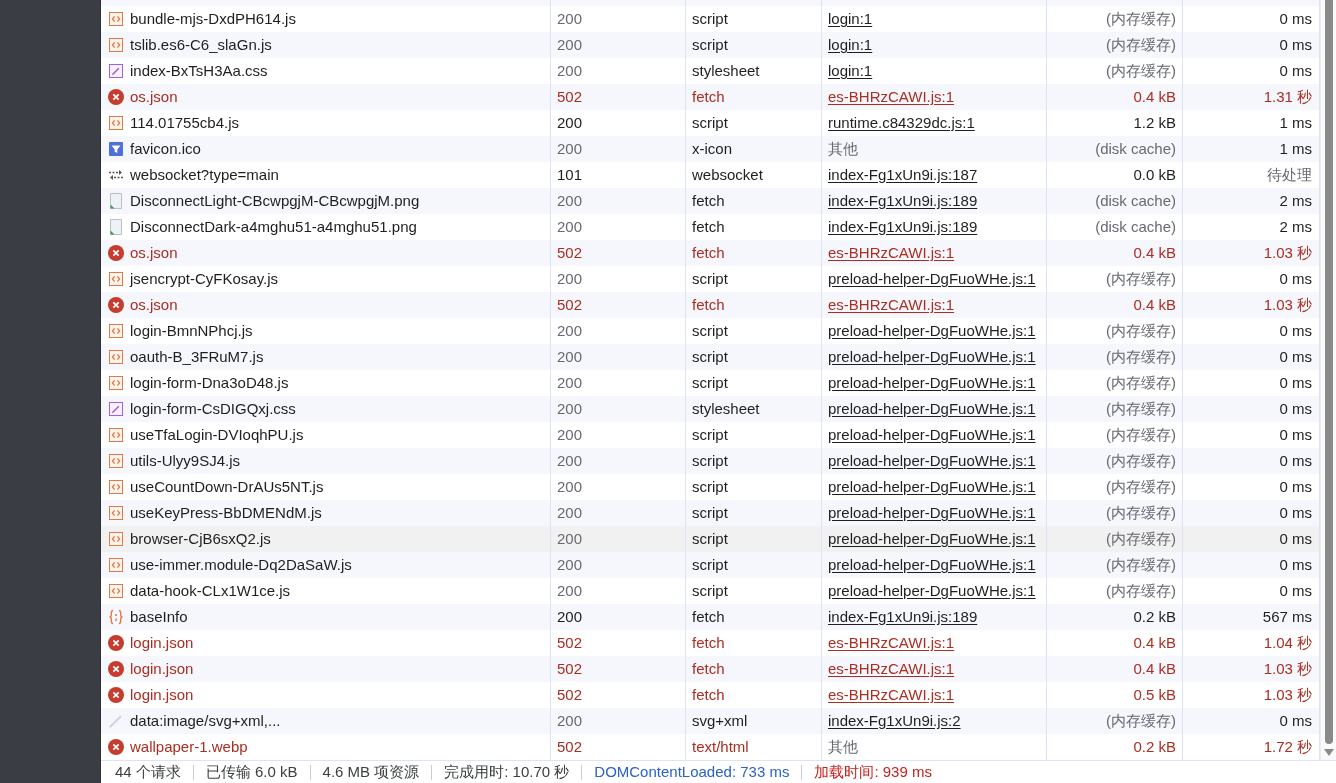  Describe the element at coordinates (1154, 175) in the screenshot. I see `size-text: 0.0 kB` at that location.